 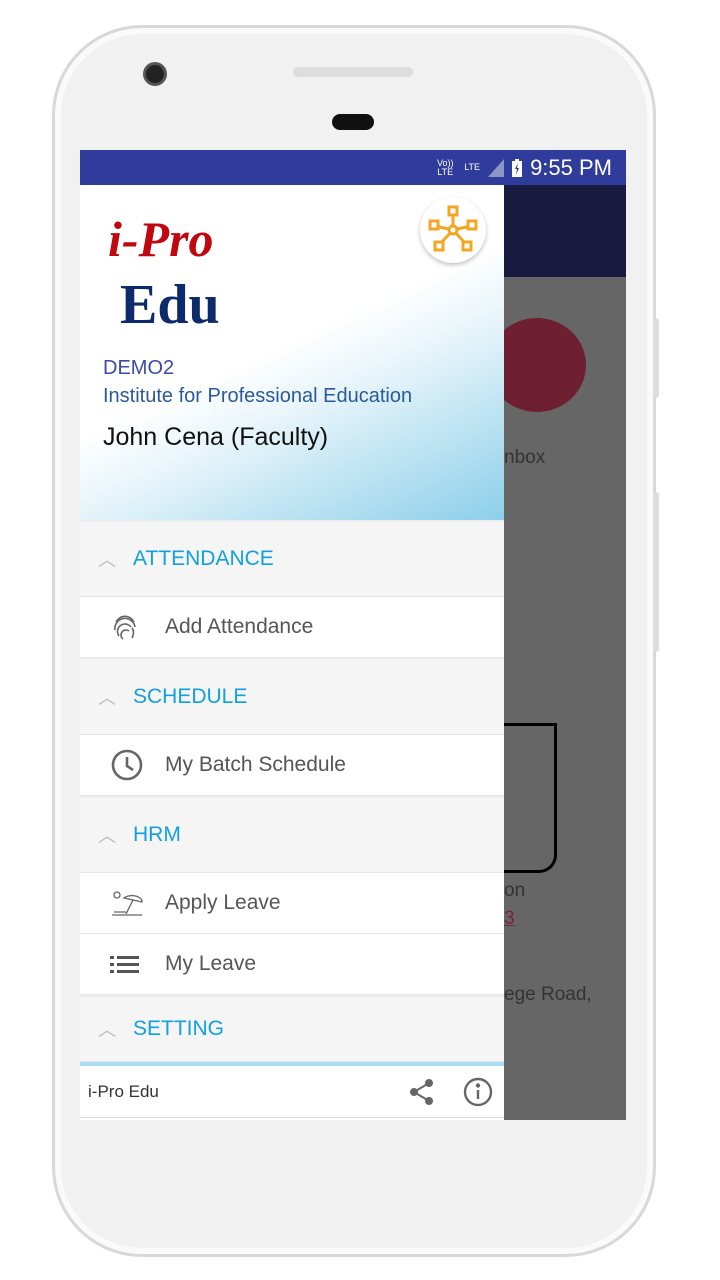 I want to click on section-label: SETTING, so click(x=179, y=1028).